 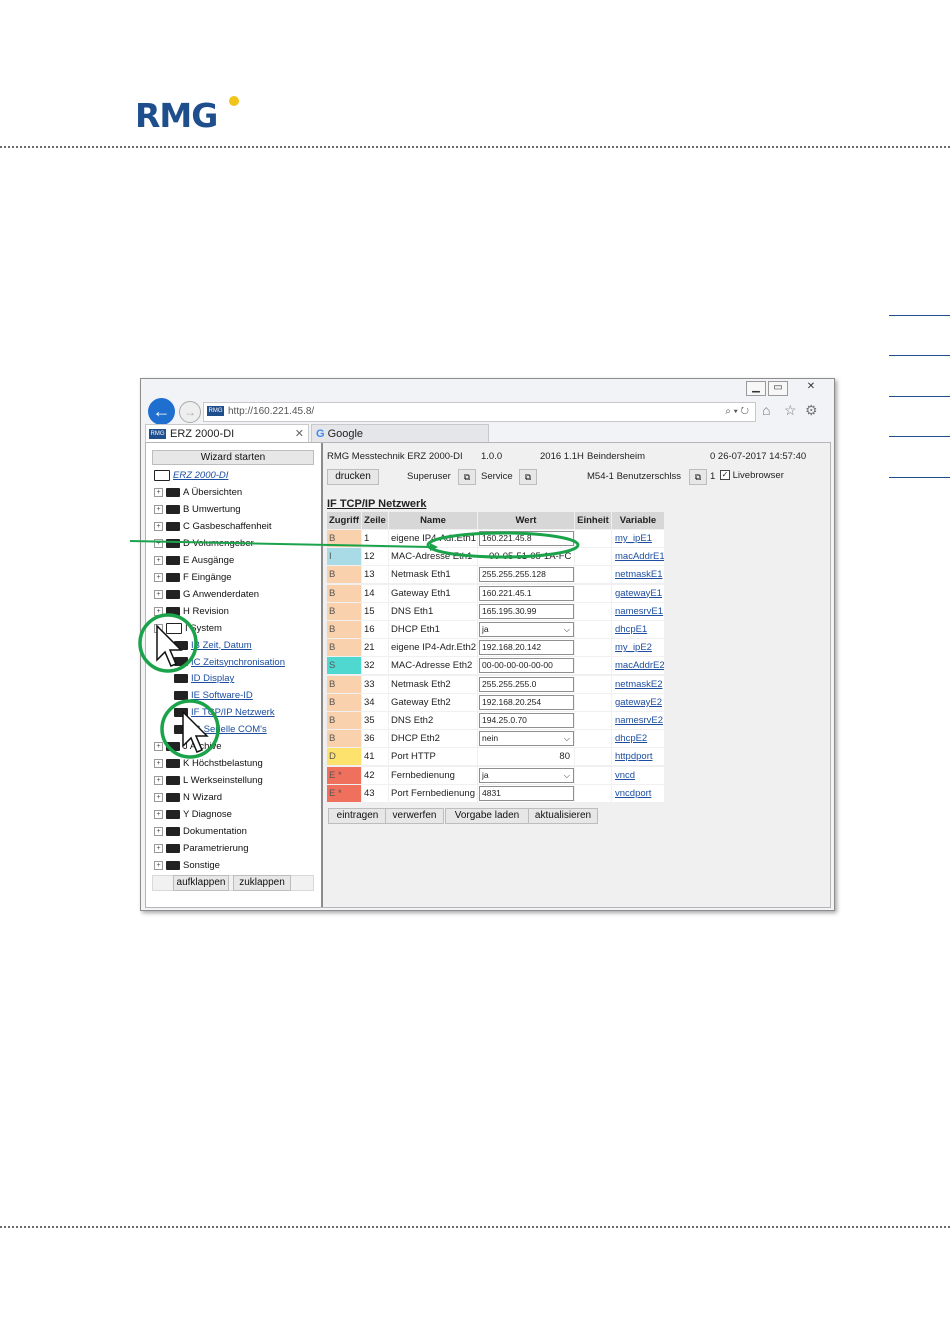 What do you see at coordinates (187, 865) in the screenshot?
I see `tree-item: + Sonstige` at bounding box center [187, 865].